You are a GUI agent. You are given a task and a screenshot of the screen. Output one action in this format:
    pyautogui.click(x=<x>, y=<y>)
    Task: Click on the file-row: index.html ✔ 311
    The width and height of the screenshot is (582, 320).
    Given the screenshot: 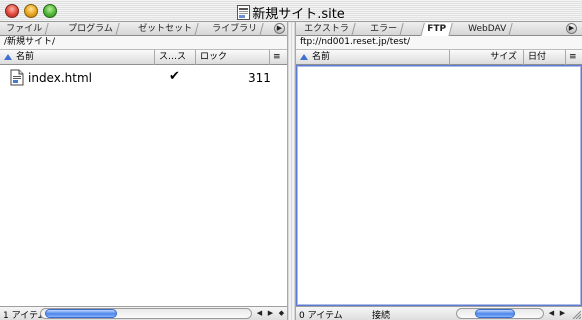 What is the action you would take?
    pyautogui.click(x=143, y=77)
    